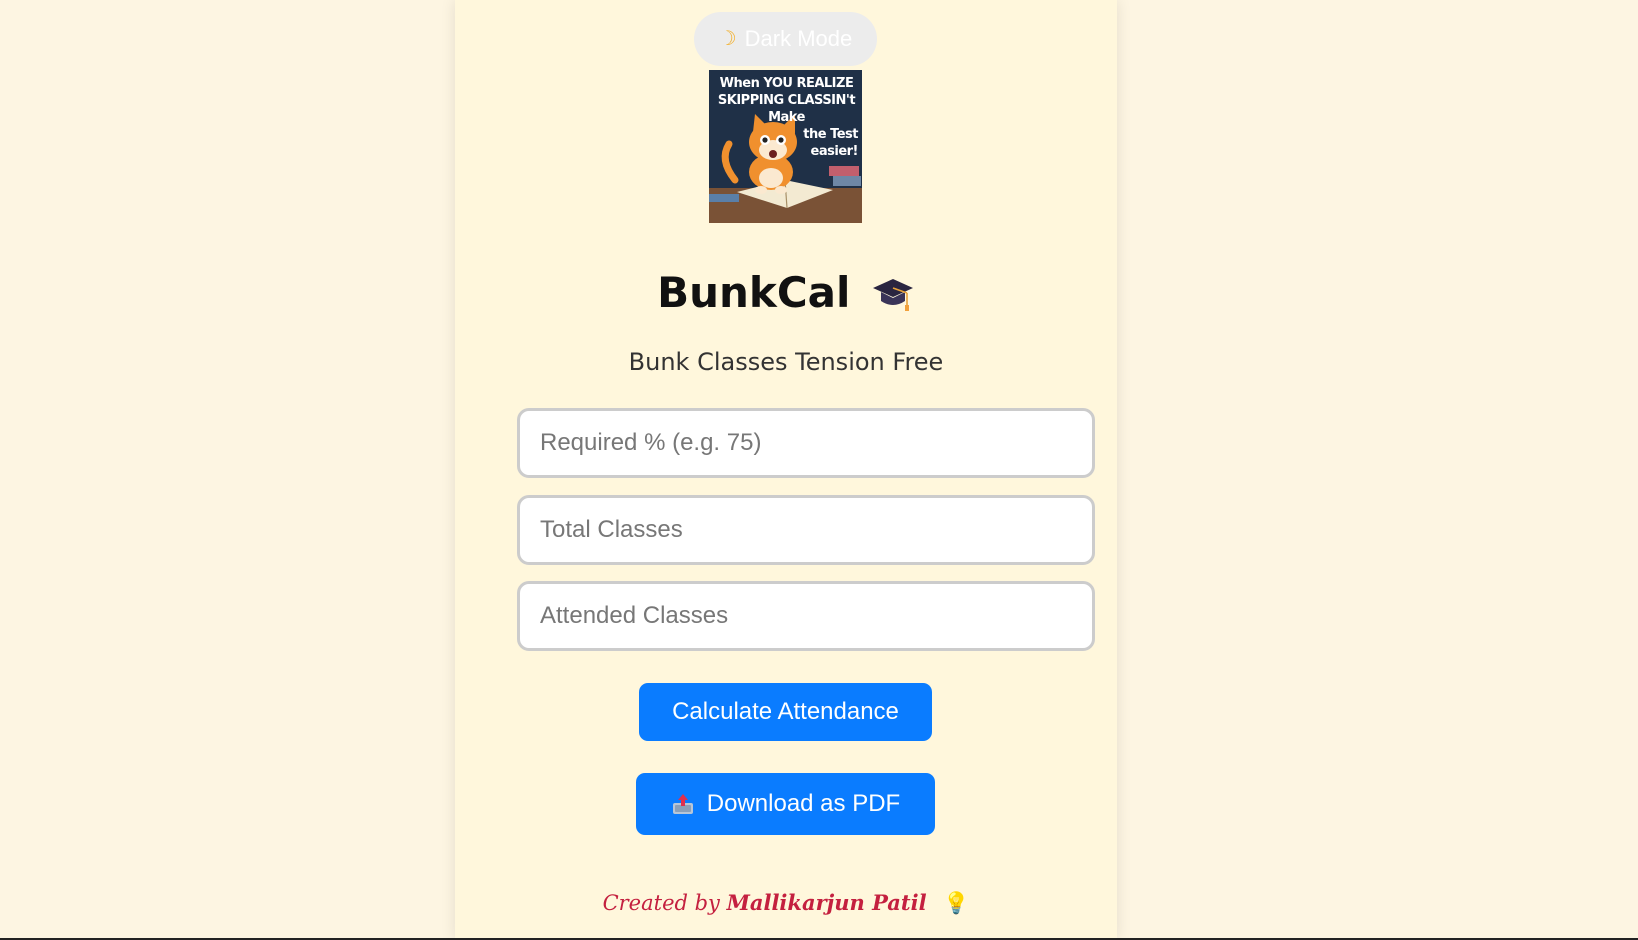 The image size is (1638, 940). I want to click on calculate-attendance-button: Calculate Attendance, so click(785, 712).